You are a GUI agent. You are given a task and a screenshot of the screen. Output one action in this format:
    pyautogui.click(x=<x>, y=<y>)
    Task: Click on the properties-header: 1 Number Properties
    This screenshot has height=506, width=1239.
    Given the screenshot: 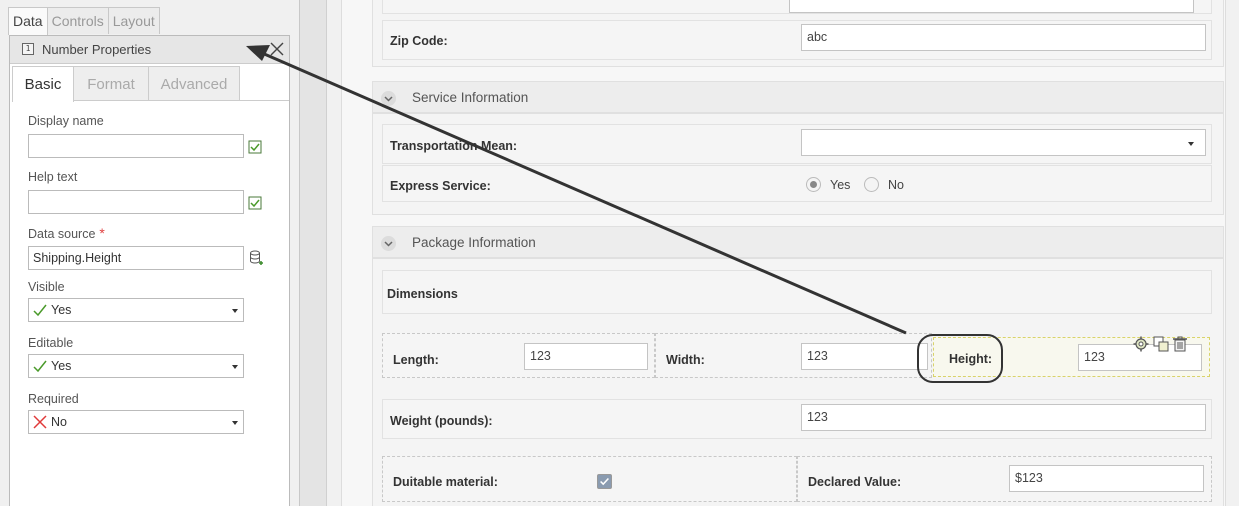 What is the action you would take?
    pyautogui.click(x=149, y=50)
    